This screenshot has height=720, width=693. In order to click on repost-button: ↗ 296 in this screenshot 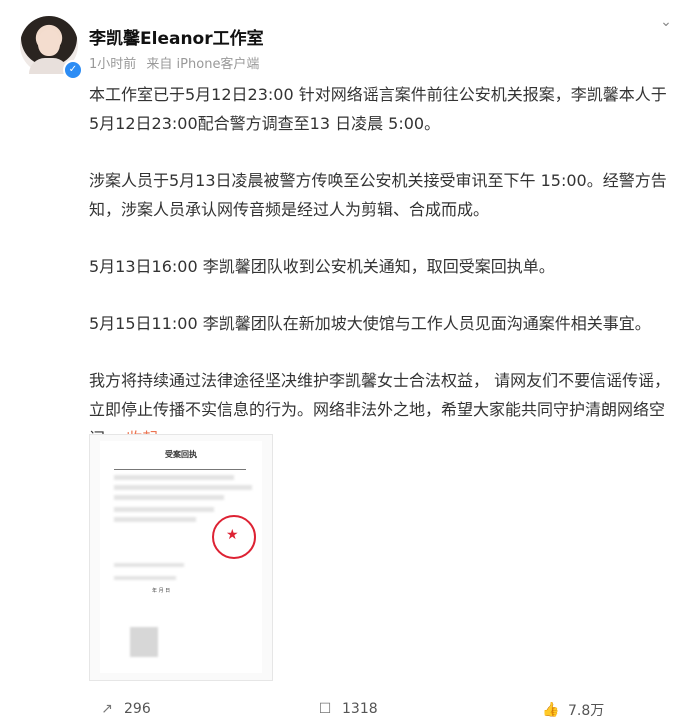, I will do `click(124, 709)`.